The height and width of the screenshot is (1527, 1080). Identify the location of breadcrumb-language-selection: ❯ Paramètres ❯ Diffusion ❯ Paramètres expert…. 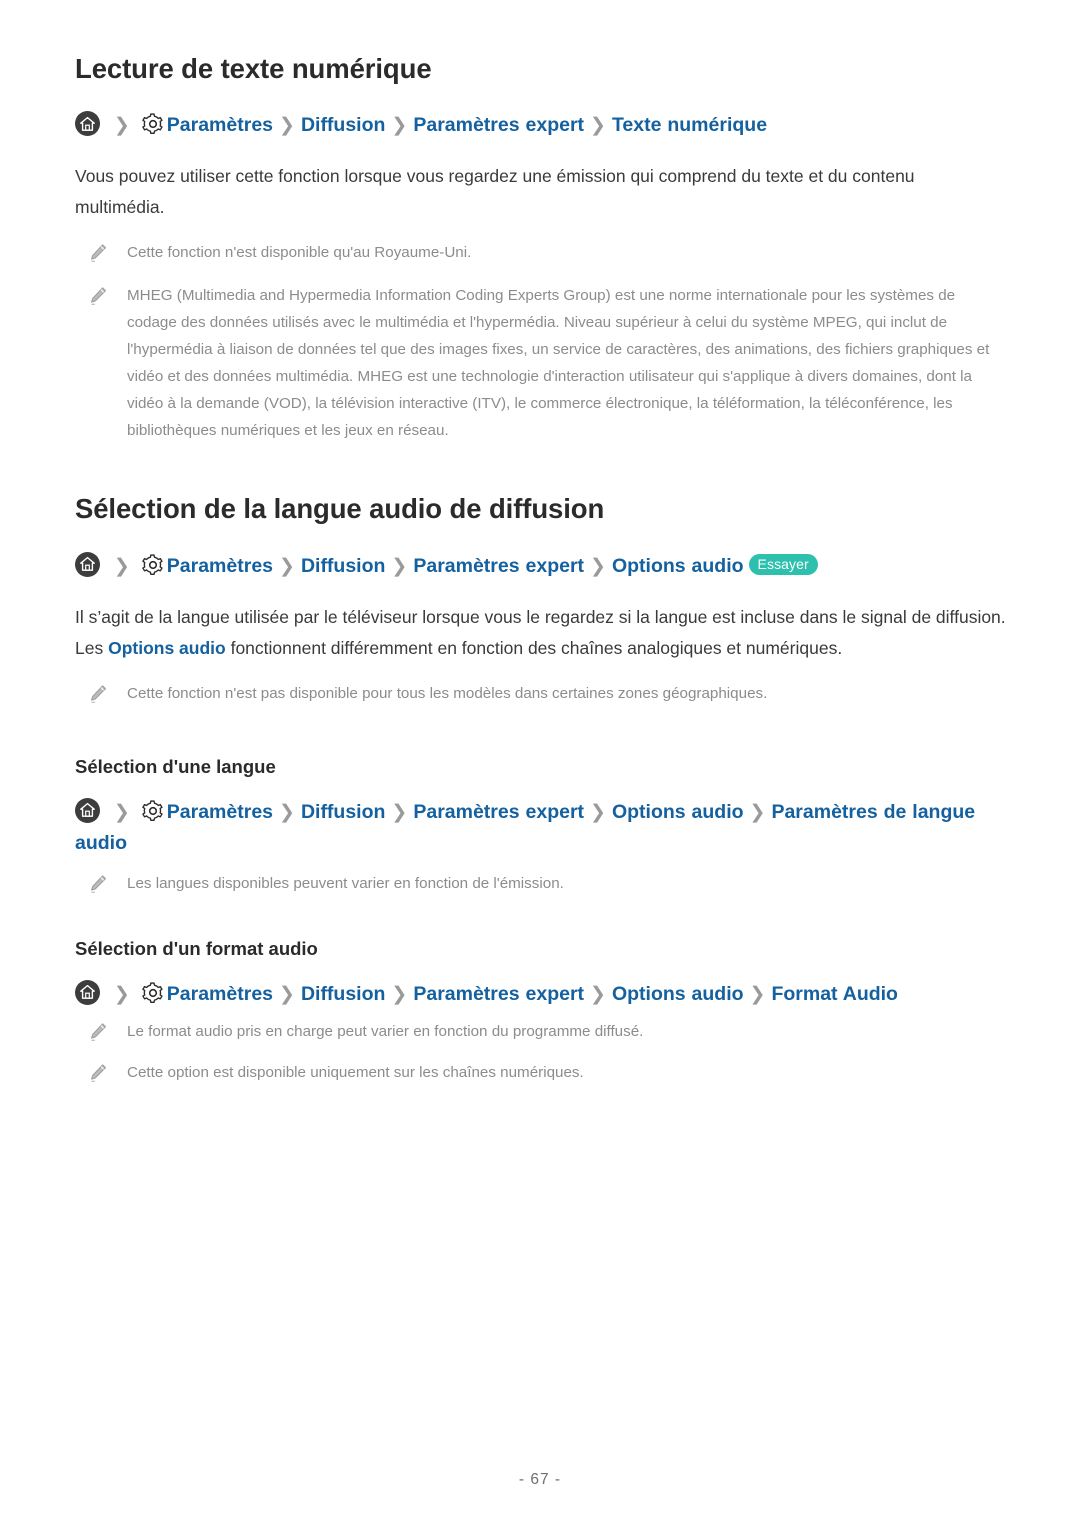
(541, 827).